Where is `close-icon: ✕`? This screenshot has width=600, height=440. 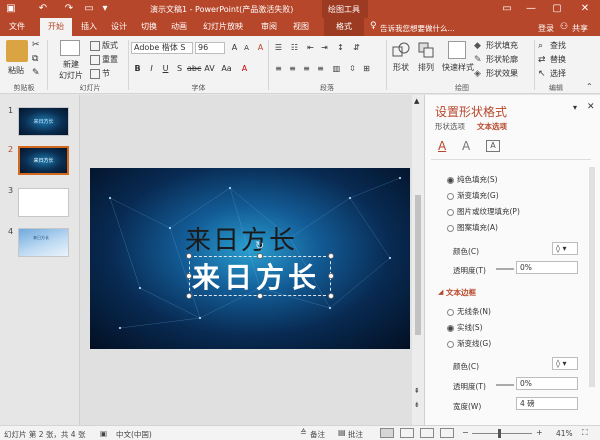 close-icon: ✕ is located at coordinates (585, 9).